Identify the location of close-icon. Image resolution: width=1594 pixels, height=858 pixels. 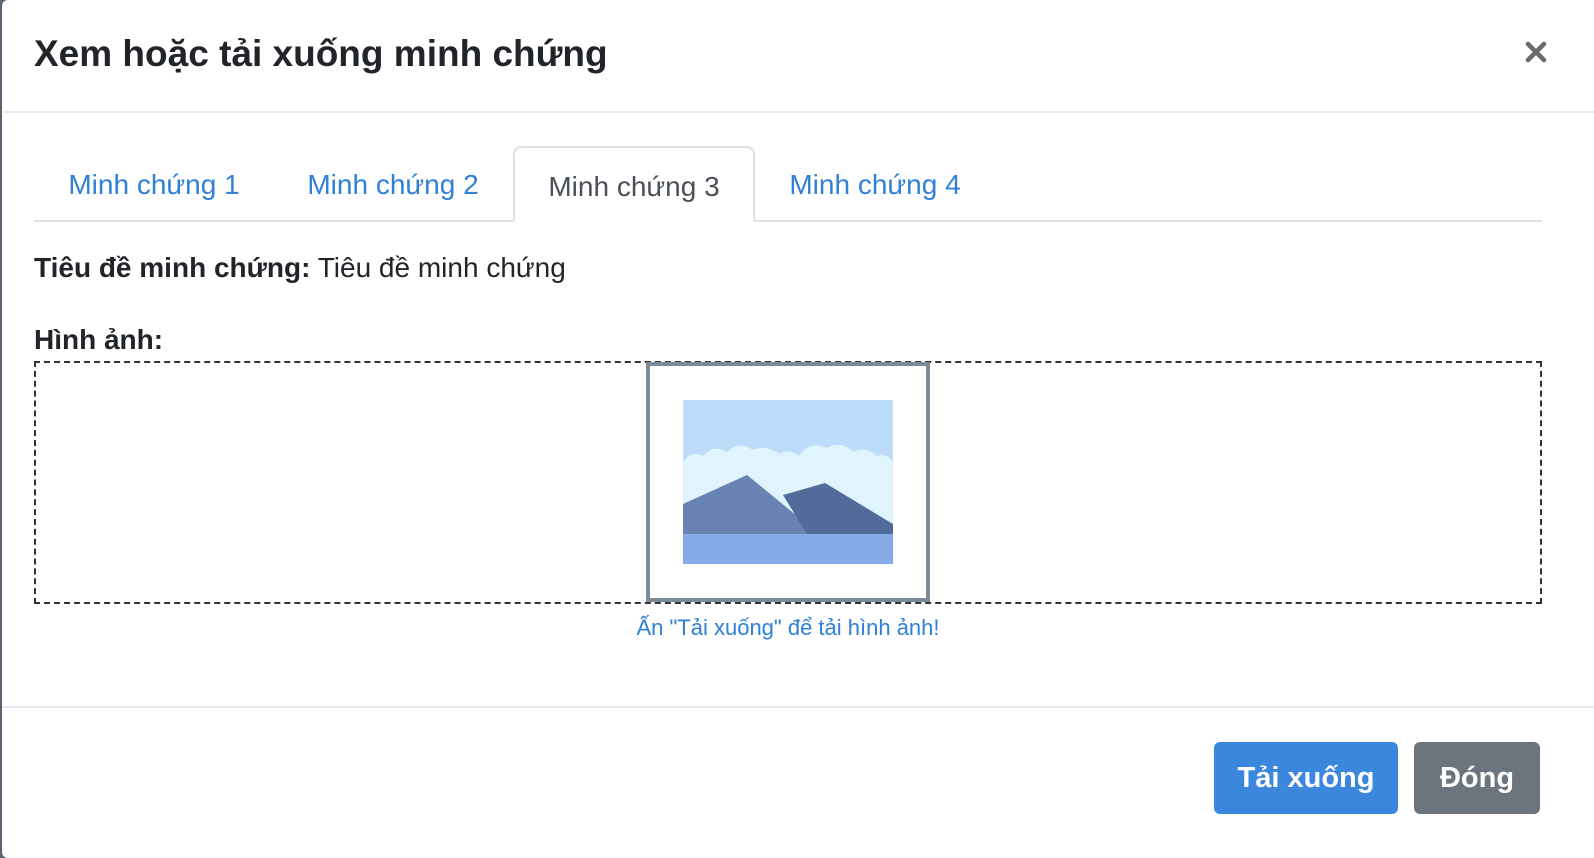
(1536, 52).